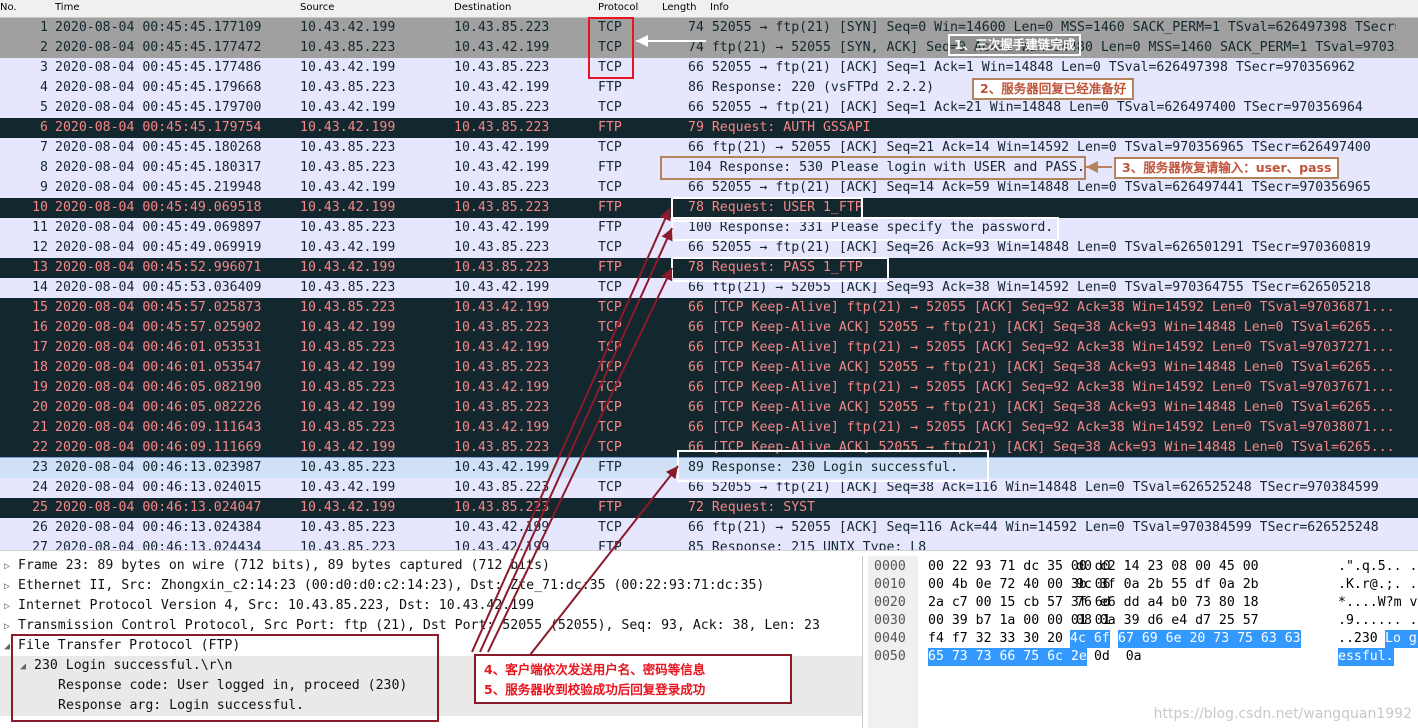  Describe the element at coordinates (158, 467) in the screenshot. I see `cell-time: 2020-08-04 00:46:13.023987` at that location.